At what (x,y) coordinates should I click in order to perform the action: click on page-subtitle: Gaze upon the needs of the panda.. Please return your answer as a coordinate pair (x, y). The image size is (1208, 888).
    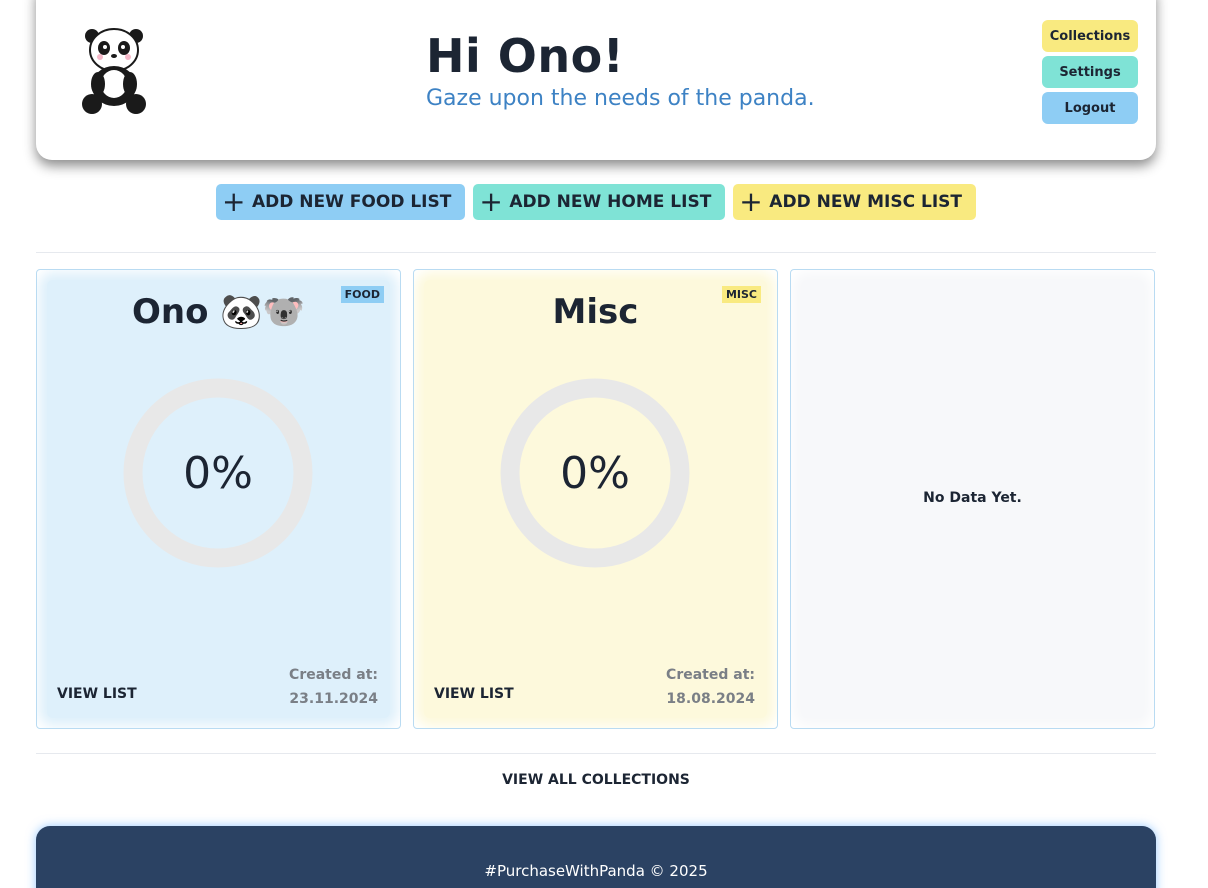
    Looking at the image, I should click on (620, 98).